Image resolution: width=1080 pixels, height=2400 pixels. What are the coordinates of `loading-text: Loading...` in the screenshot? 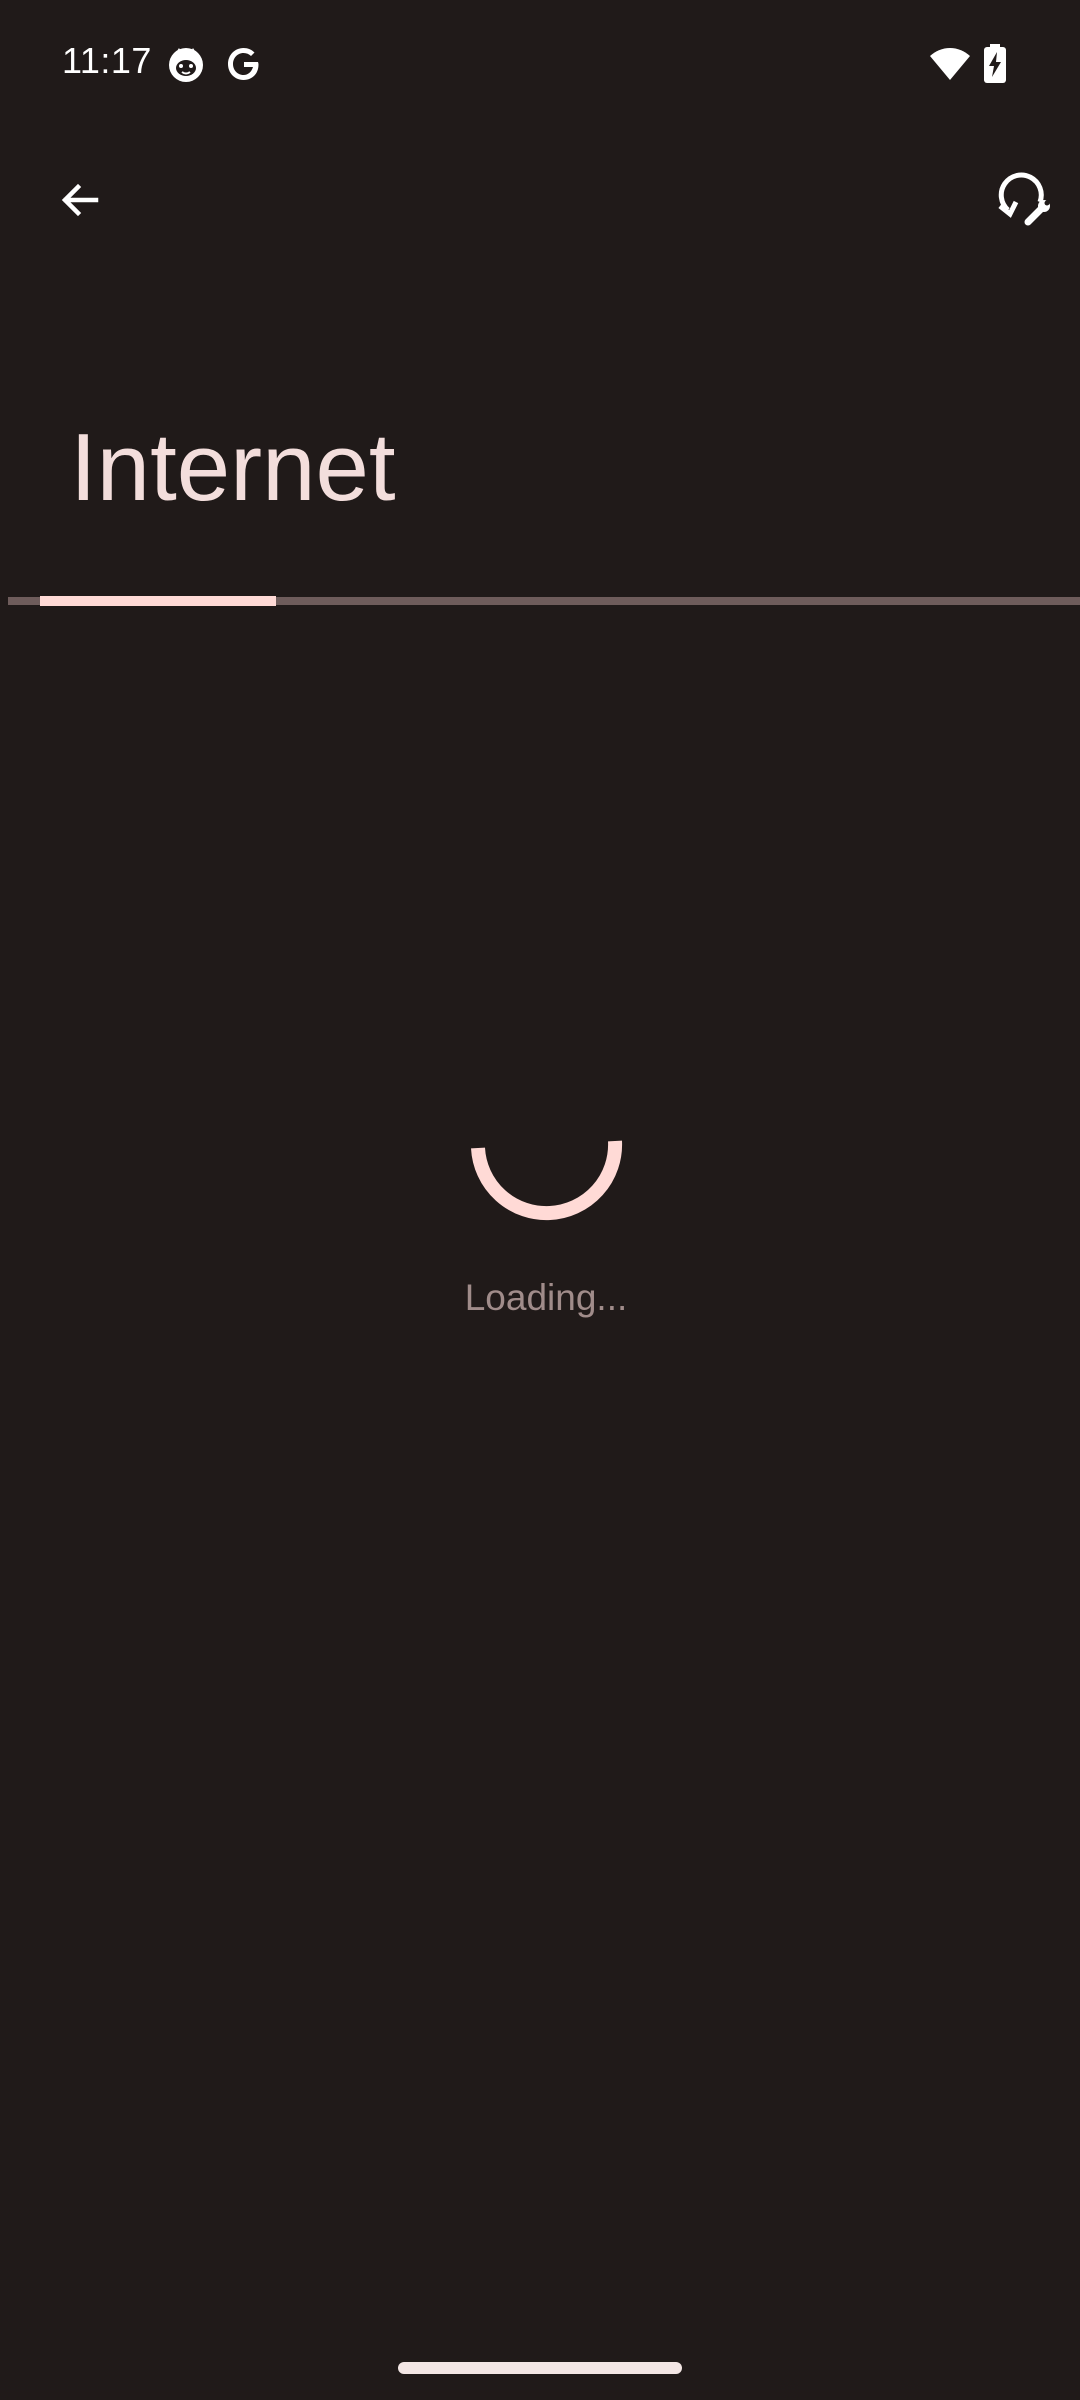 It's located at (546, 1297).